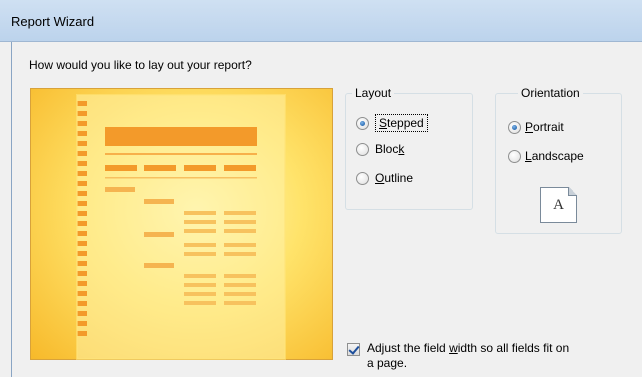  I want to click on radio-outline: Outline, so click(384, 178).